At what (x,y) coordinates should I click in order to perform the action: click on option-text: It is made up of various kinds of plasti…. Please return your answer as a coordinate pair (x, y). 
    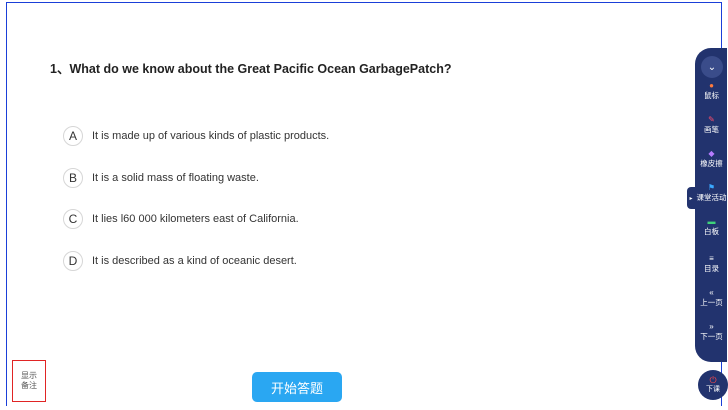
    Looking at the image, I should click on (211, 136).